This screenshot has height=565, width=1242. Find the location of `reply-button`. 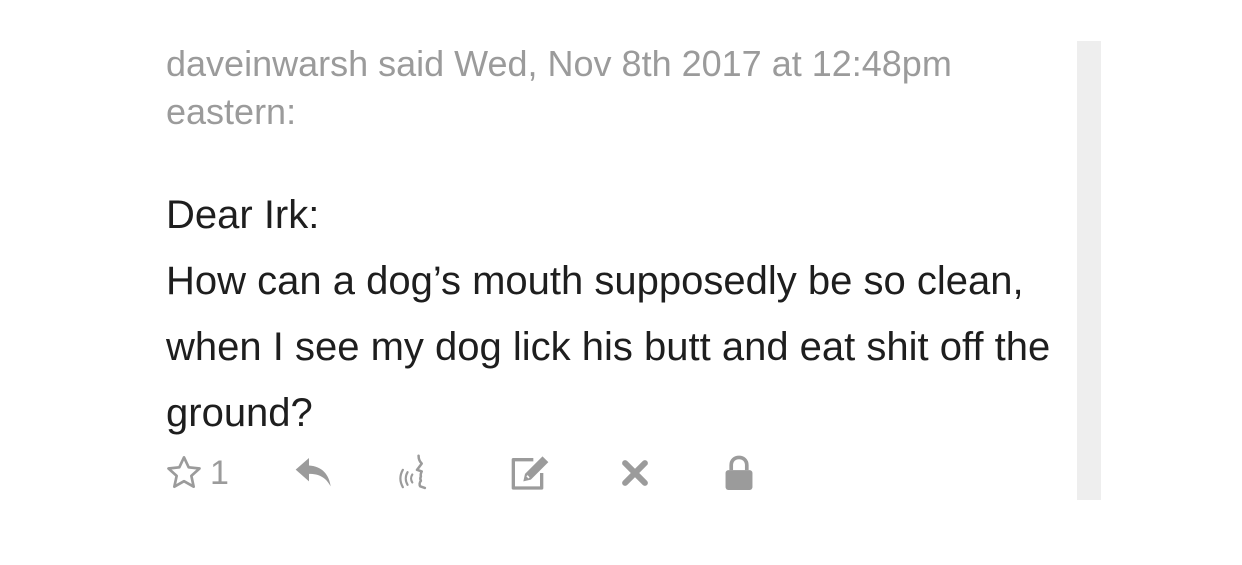

reply-button is located at coordinates (314, 473).